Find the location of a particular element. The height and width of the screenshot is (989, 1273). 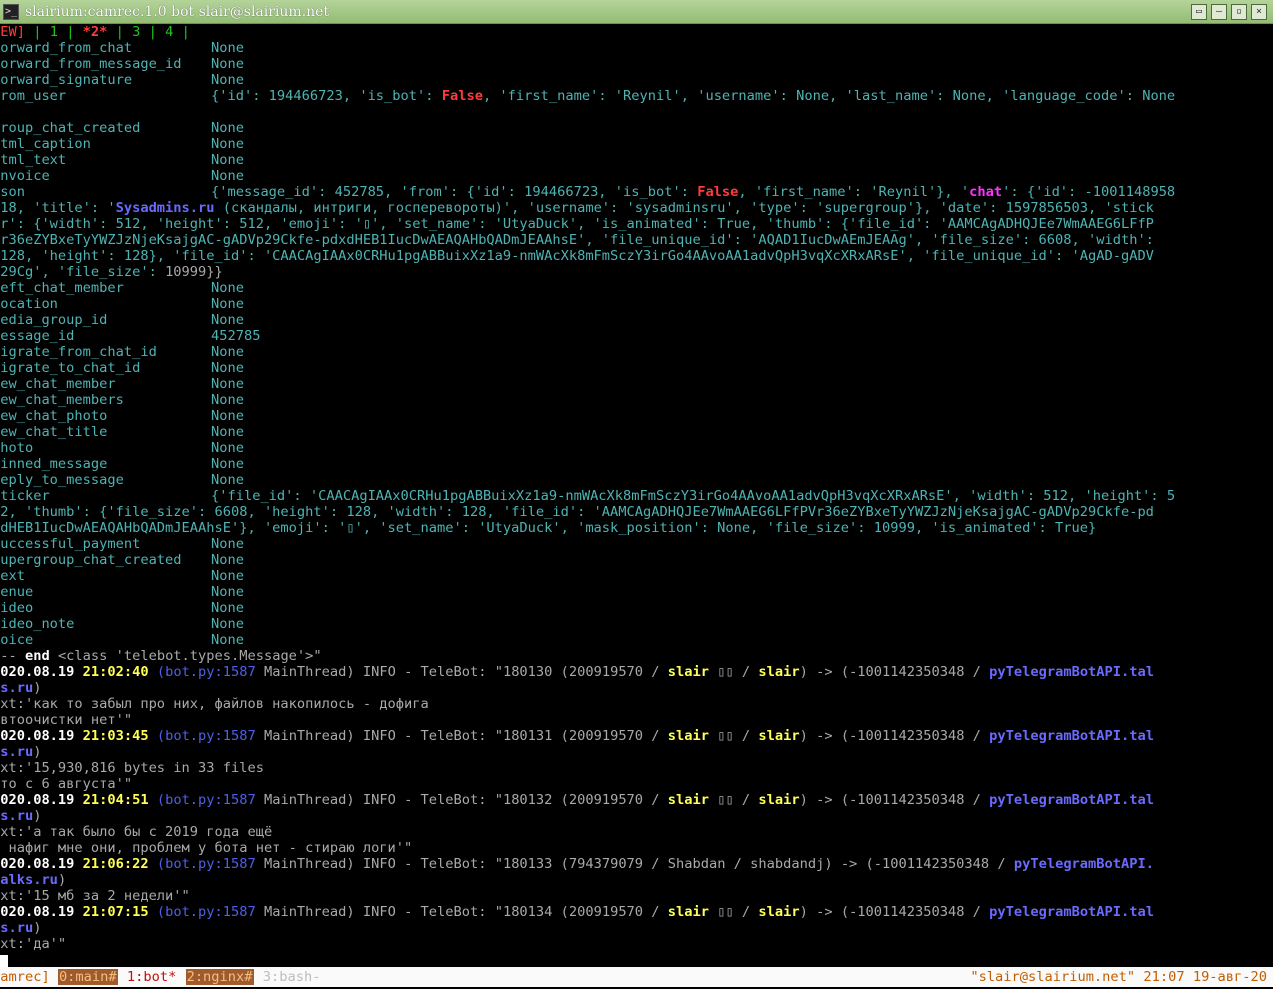

row-content: ext:'а так было бы с 2019 года ещё is located at coordinates (136, 832).